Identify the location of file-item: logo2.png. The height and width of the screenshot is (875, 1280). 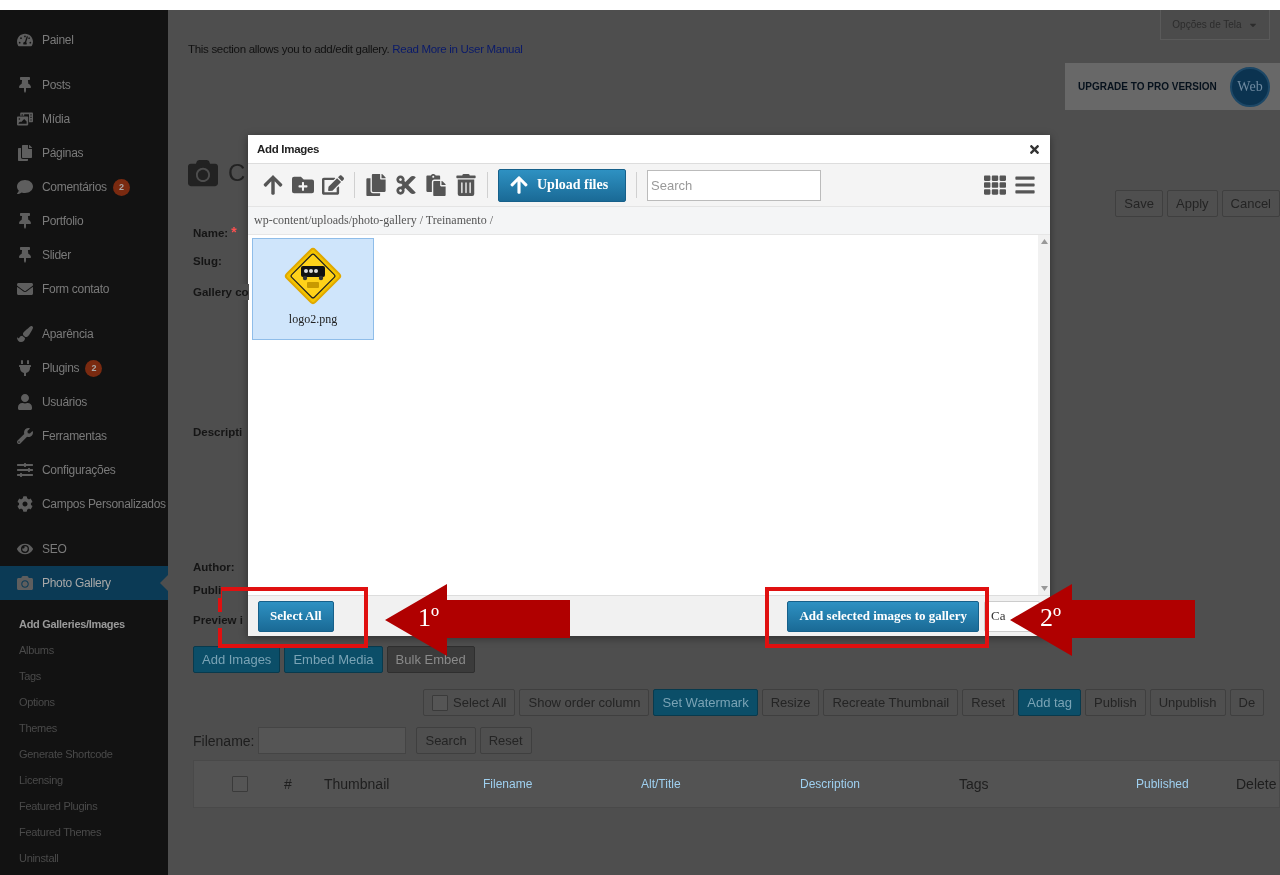
(313, 289).